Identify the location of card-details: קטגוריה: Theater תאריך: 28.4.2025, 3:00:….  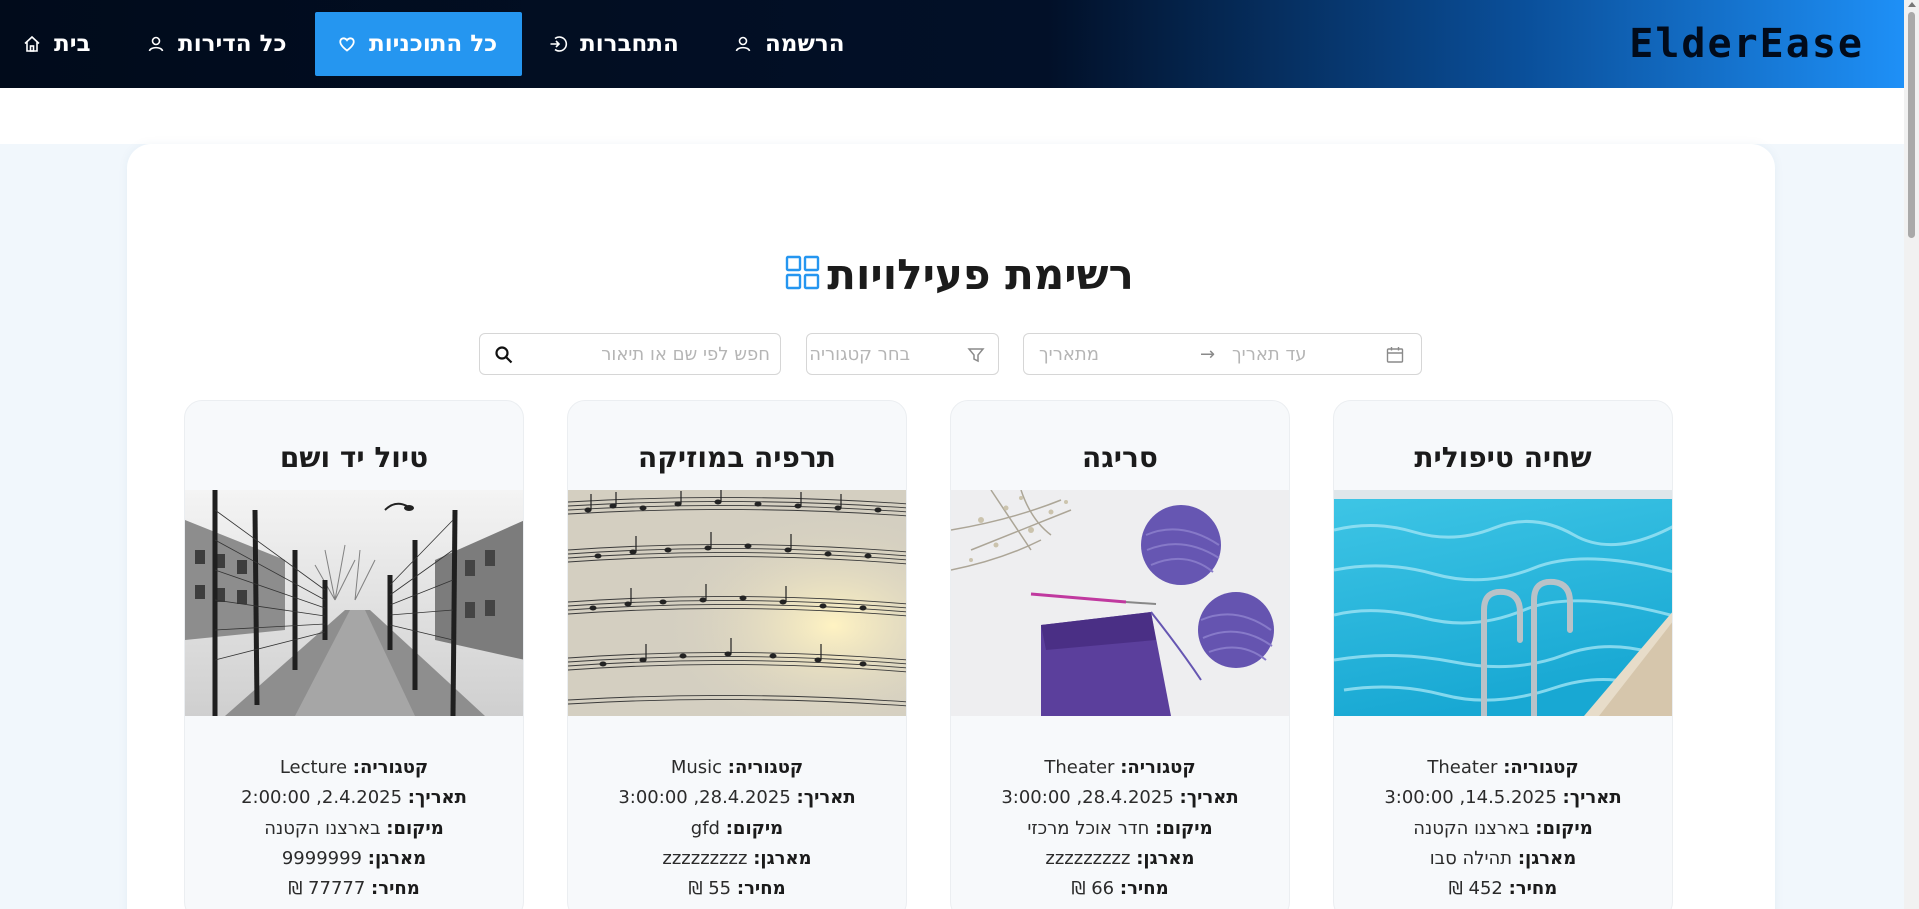
(1120, 828).